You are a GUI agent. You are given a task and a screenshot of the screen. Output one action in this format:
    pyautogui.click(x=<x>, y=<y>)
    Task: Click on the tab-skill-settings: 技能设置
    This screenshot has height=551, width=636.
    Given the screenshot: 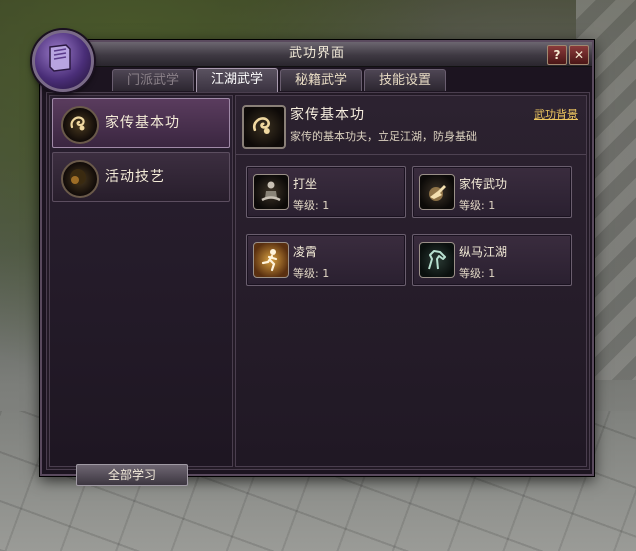 What is the action you would take?
    pyautogui.click(x=405, y=80)
    